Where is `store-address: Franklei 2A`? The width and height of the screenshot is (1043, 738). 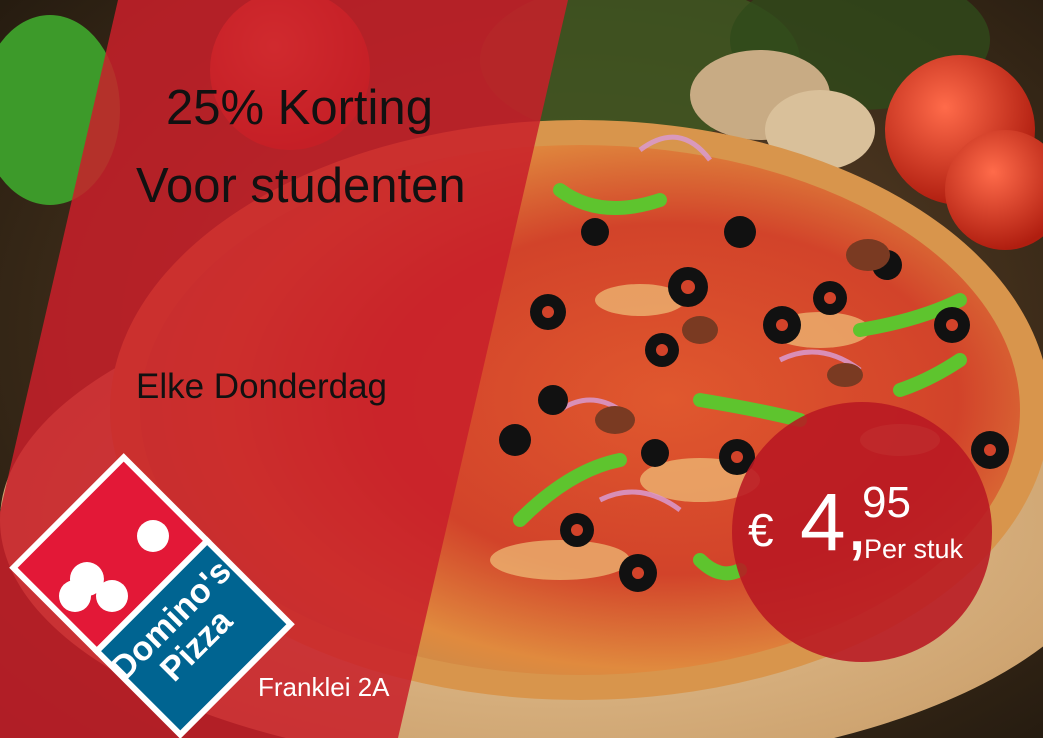
store-address: Franklei 2A is located at coordinates (324, 687).